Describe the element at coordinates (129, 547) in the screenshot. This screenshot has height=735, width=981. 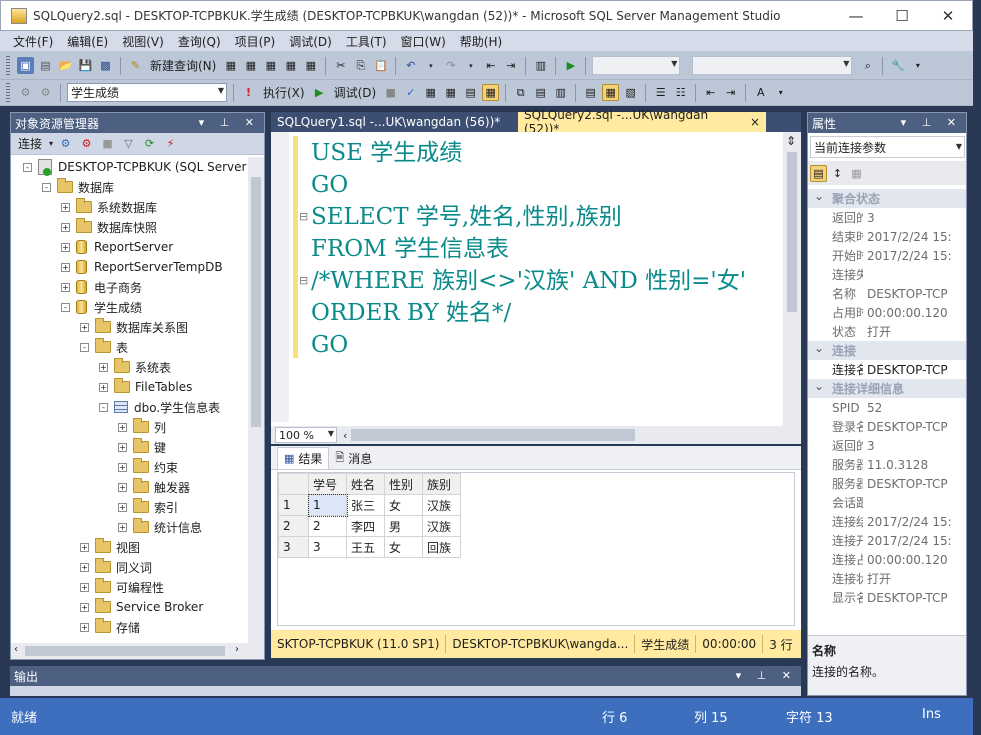
I see `tree-node: + 视图` at that location.